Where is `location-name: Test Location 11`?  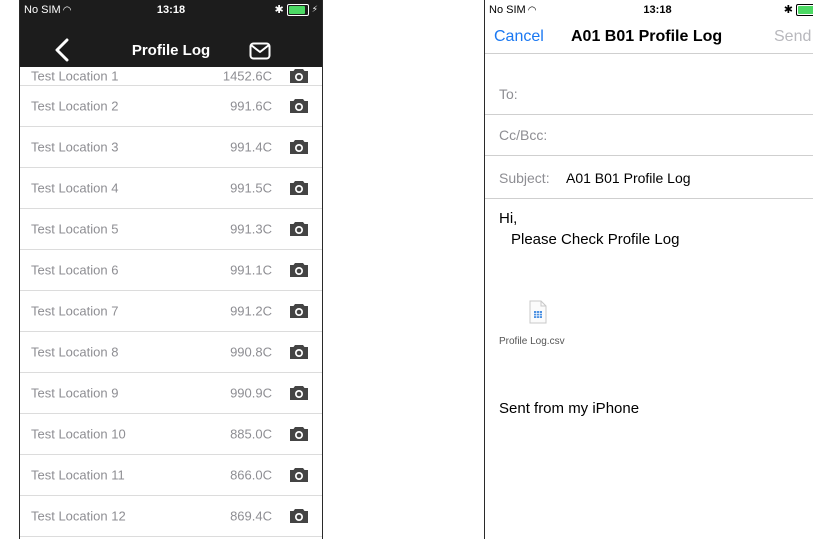
location-name: Test Location 11 is located at coordinates (78, 475).